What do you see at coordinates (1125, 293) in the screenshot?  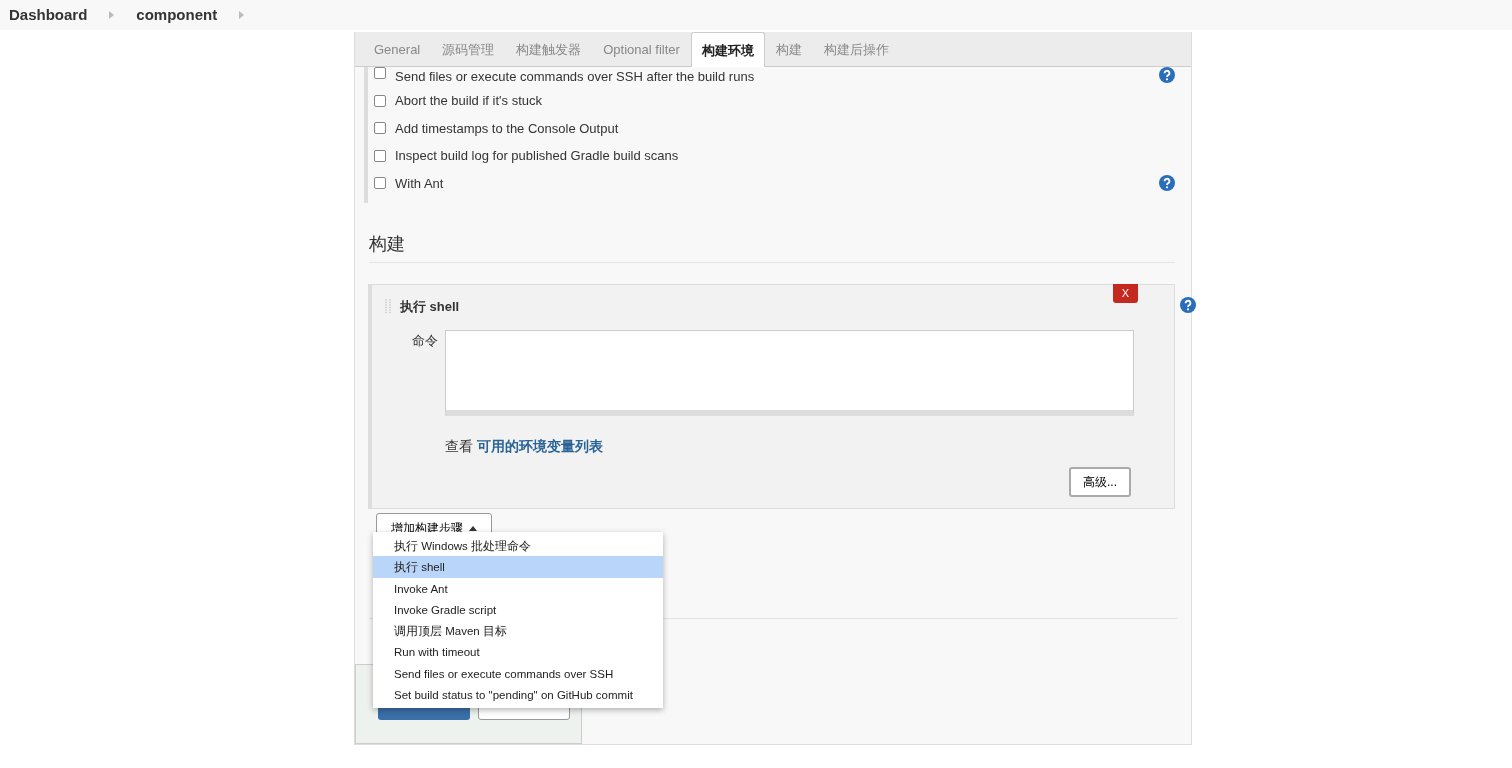 I see `delete-button: X` at bounding box center [1125, 293].